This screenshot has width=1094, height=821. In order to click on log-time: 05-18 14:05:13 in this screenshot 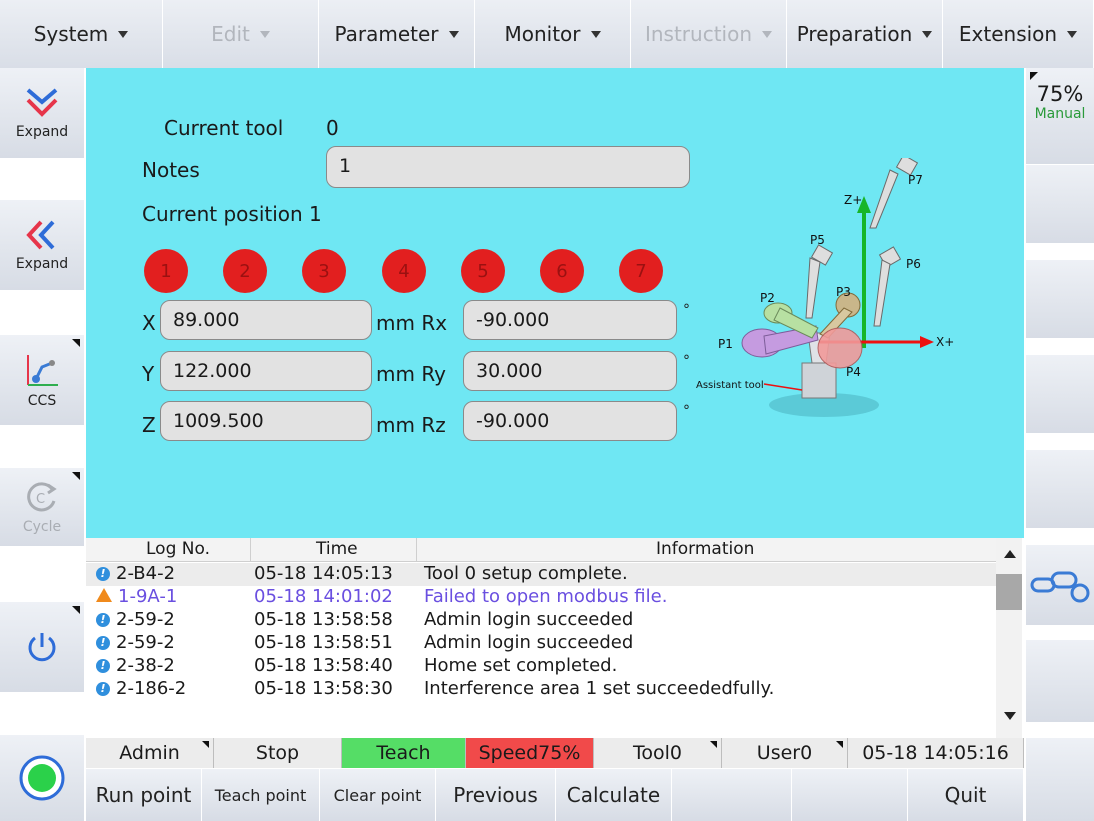, I will do `click(323, 573)`.